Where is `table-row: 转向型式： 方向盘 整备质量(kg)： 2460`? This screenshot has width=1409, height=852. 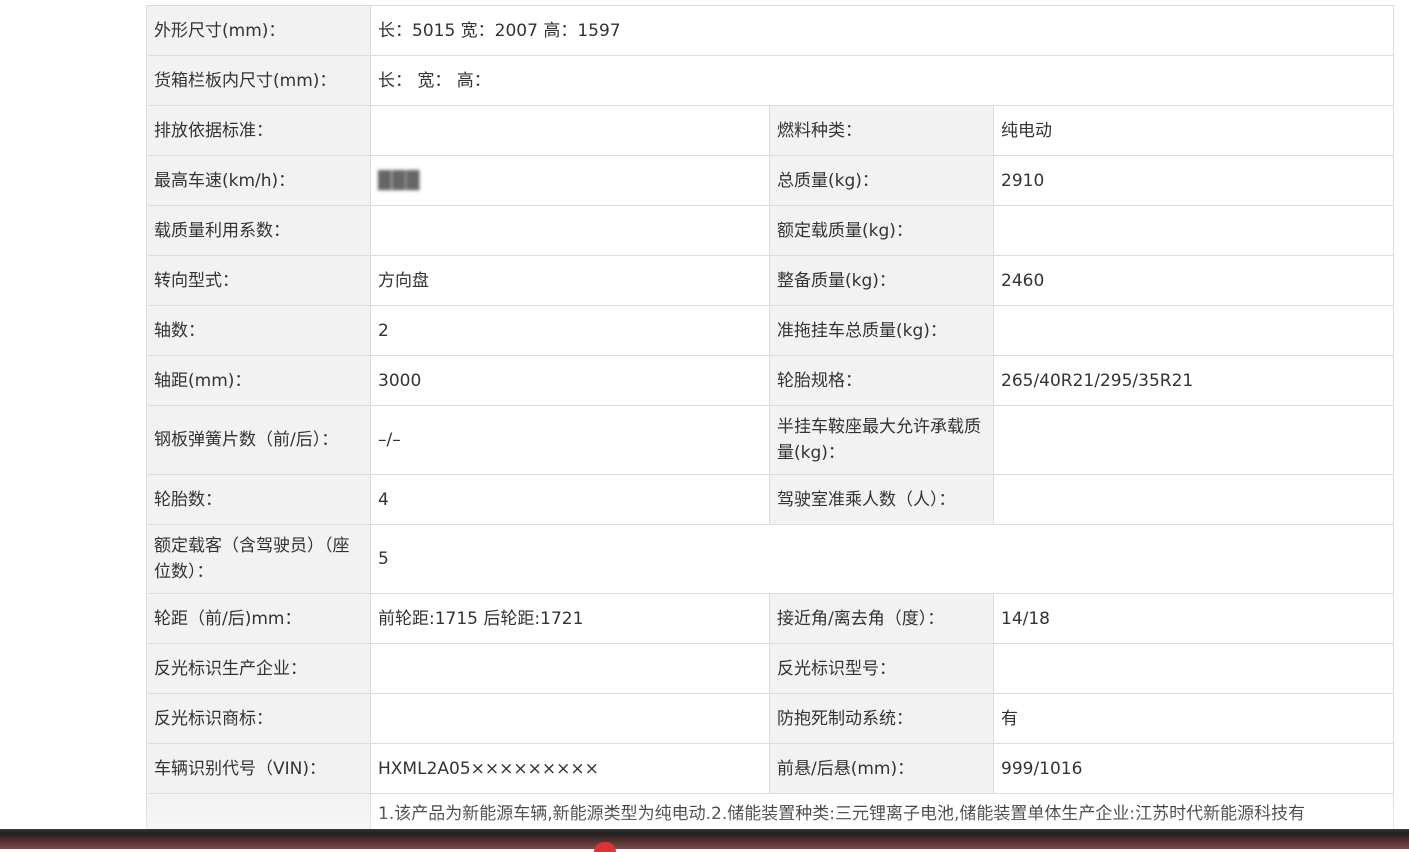 table-row: 转向型式： 方向盘 整备质量(kg)： 2460 is located at coordinates (770, 280).